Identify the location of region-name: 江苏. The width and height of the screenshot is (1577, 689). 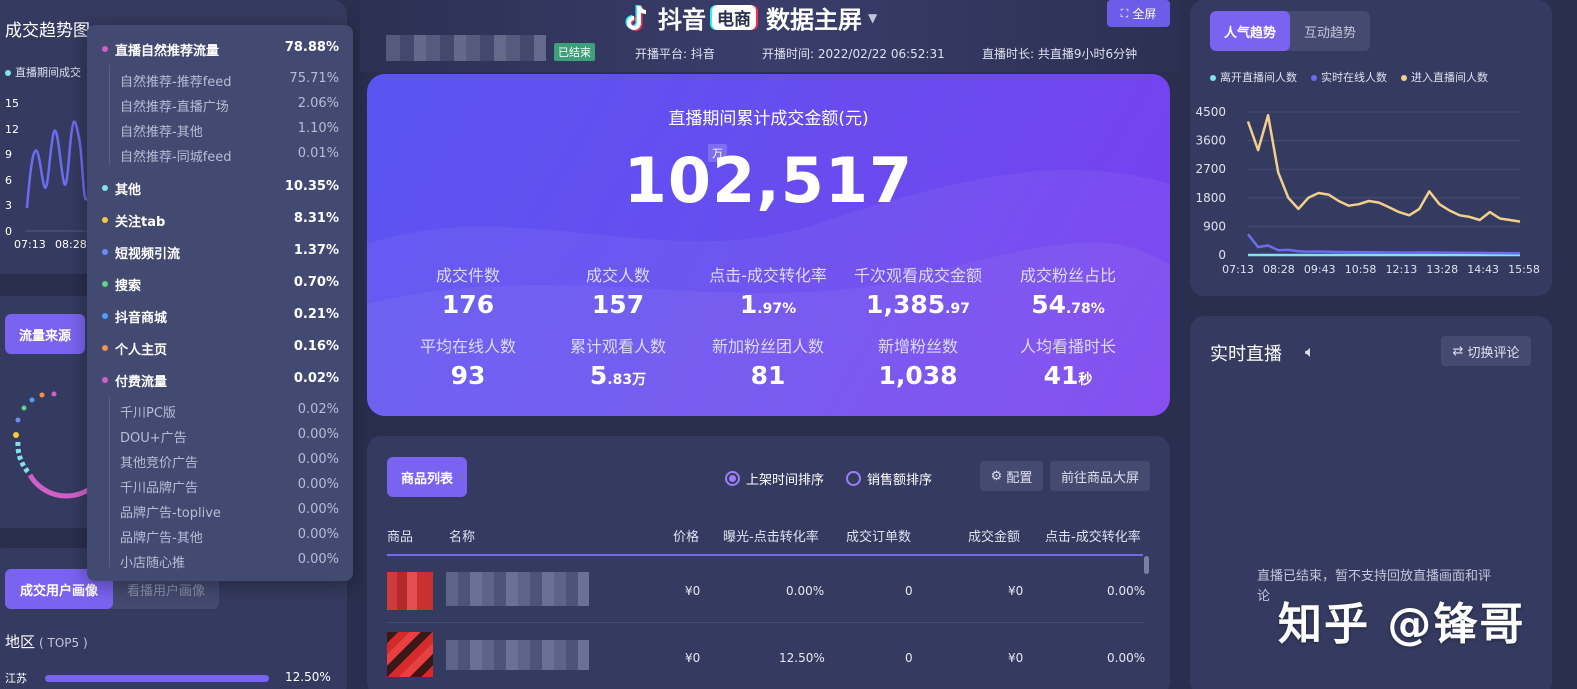
(16, 678).